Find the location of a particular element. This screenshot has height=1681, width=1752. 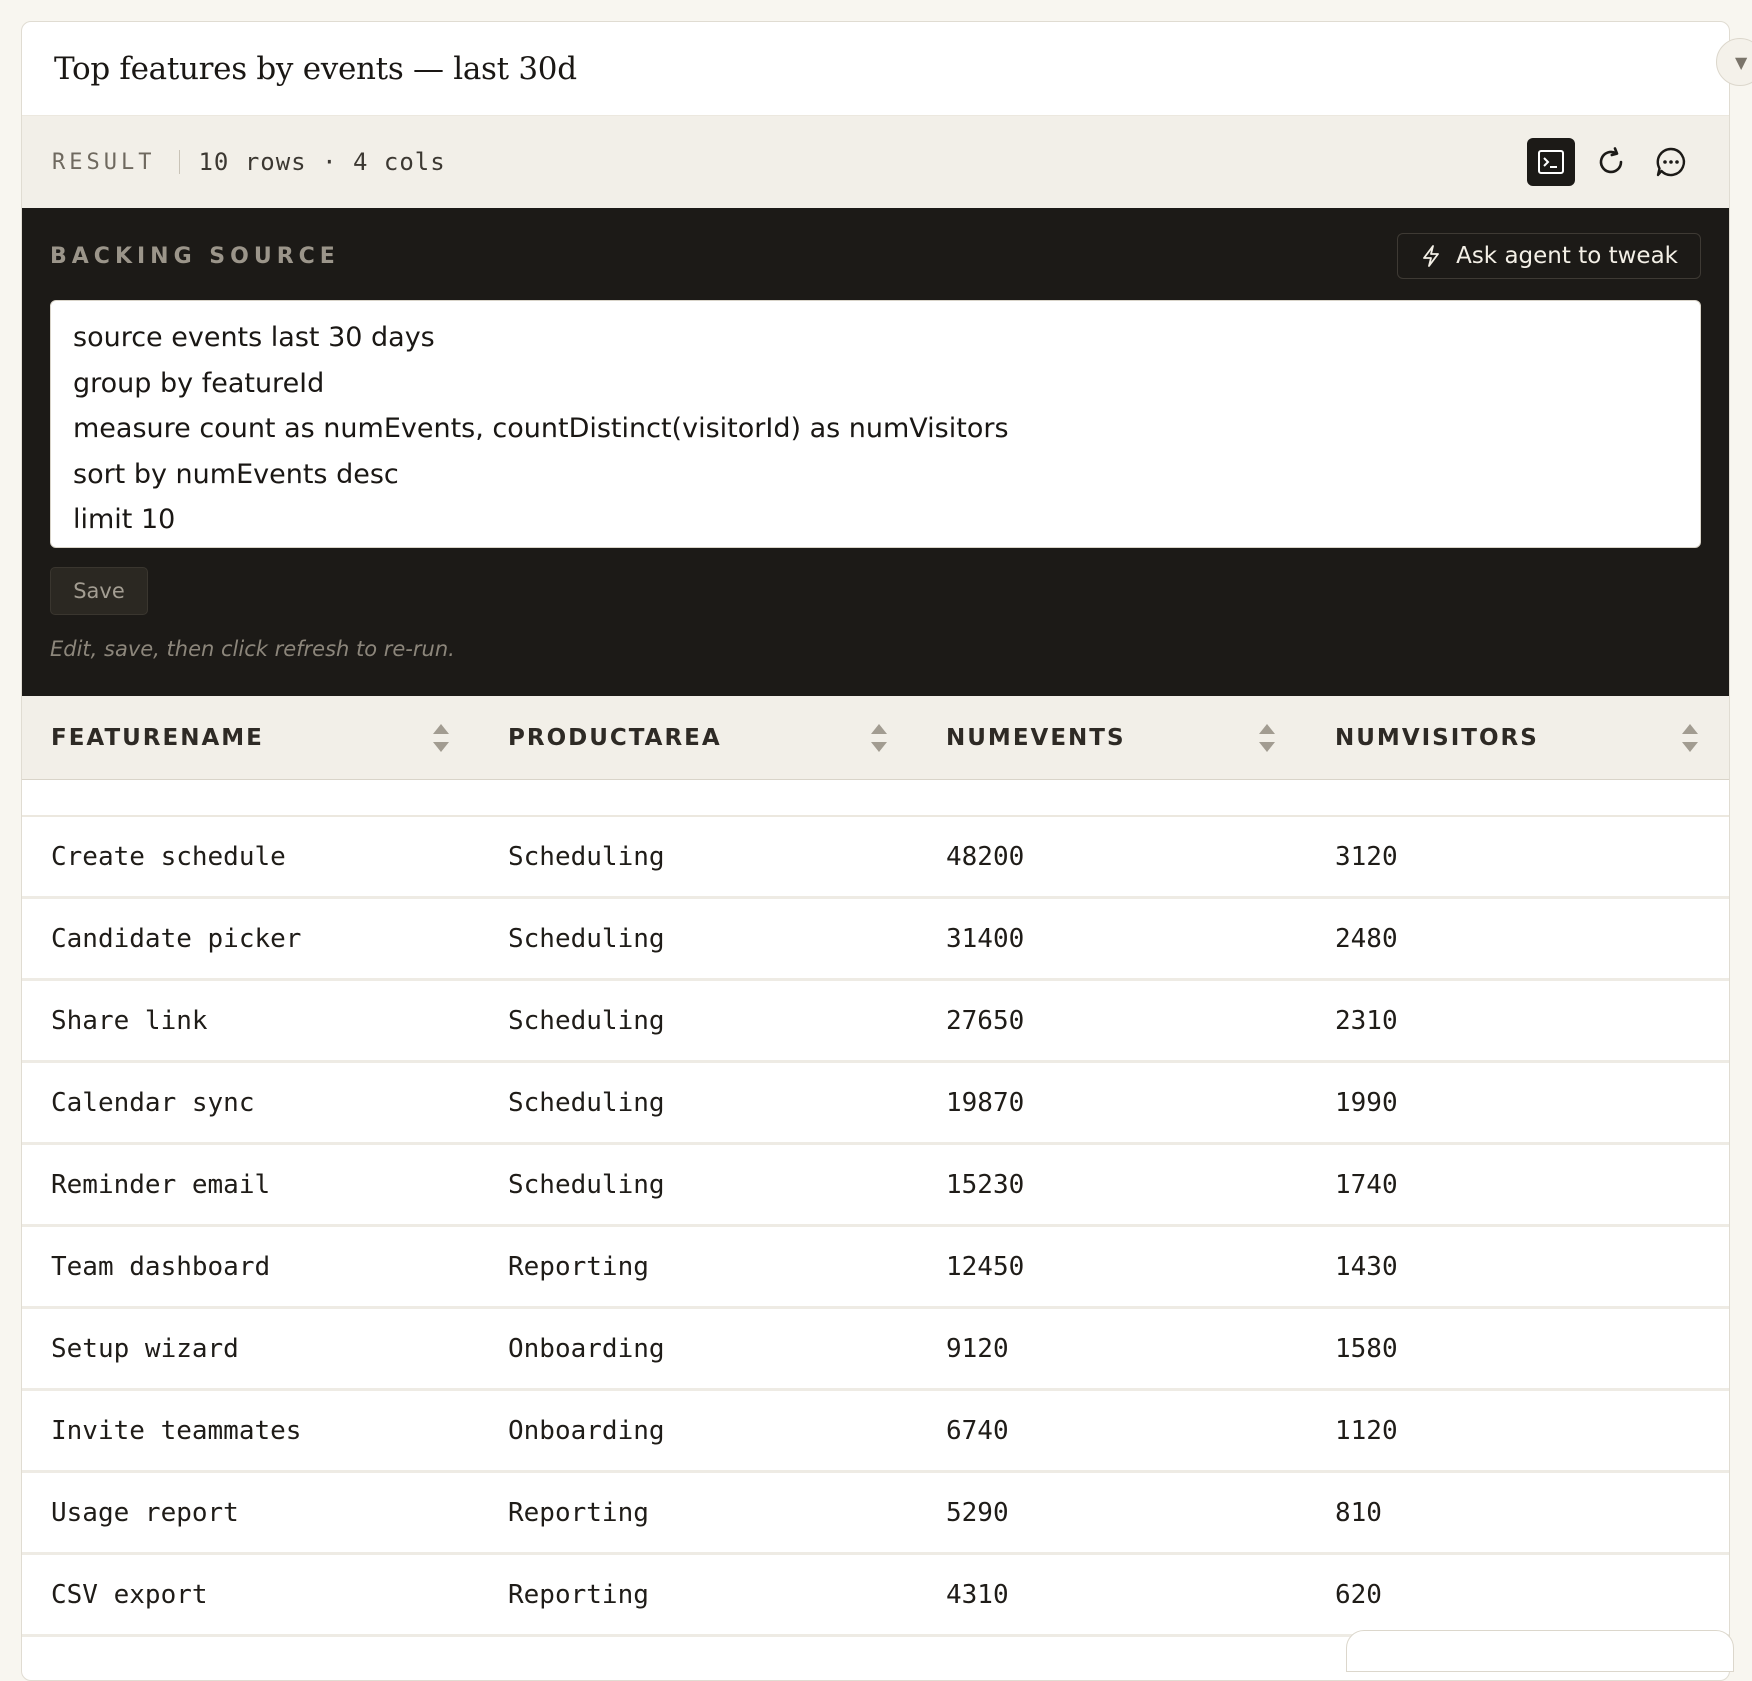

cell-numevents: 15230 is located at coordinates (985, 1185).